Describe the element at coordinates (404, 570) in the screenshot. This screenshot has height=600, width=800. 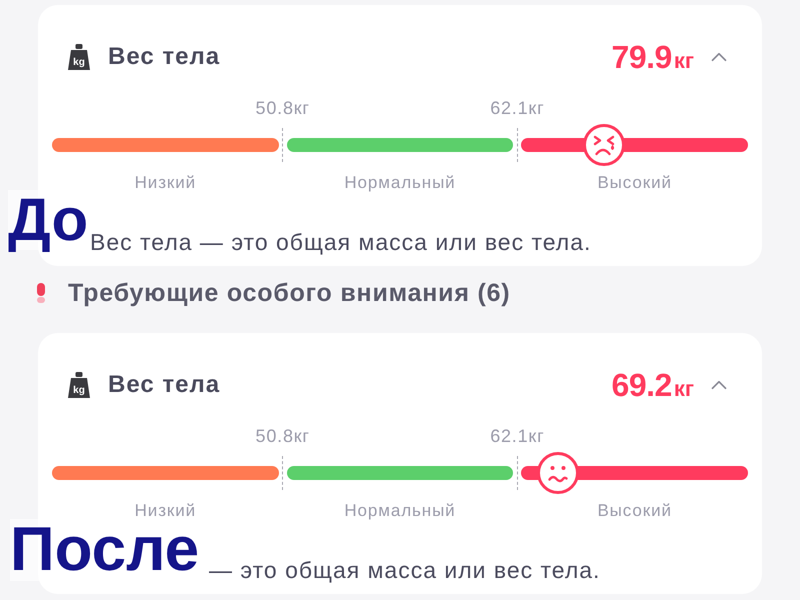
I see `description-text: — это общая масса или вес тела.` at that location.